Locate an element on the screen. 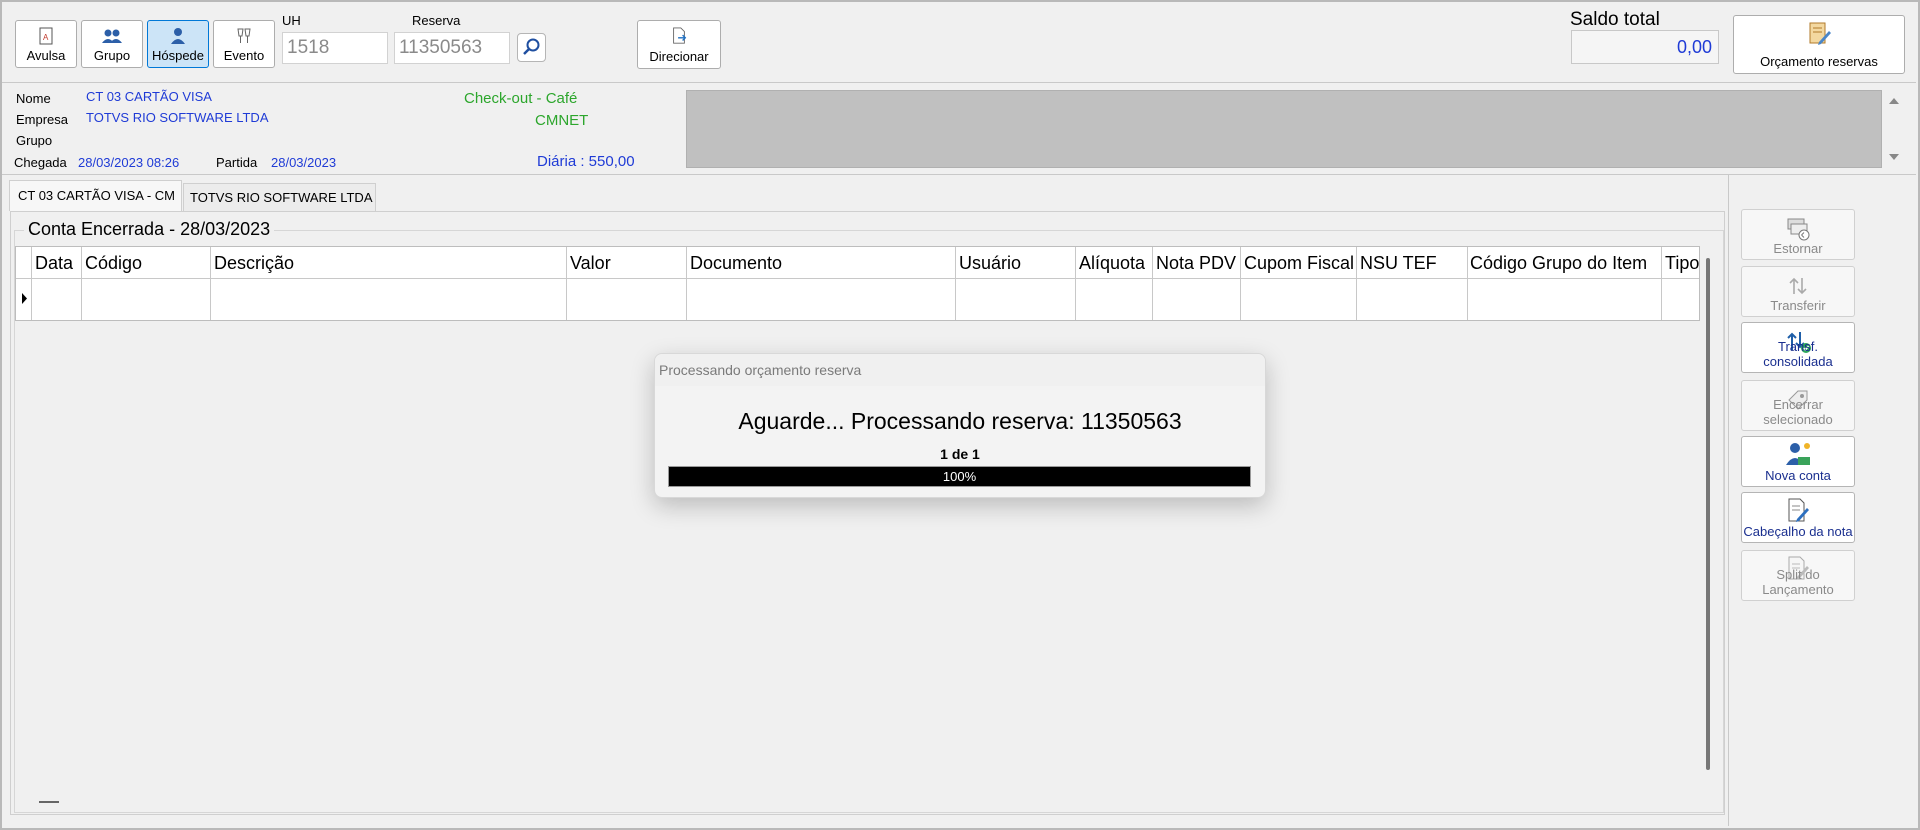 The height and width of the screenshot is (830, 1920). uh-label: UH is located at coordinates (291, 20).